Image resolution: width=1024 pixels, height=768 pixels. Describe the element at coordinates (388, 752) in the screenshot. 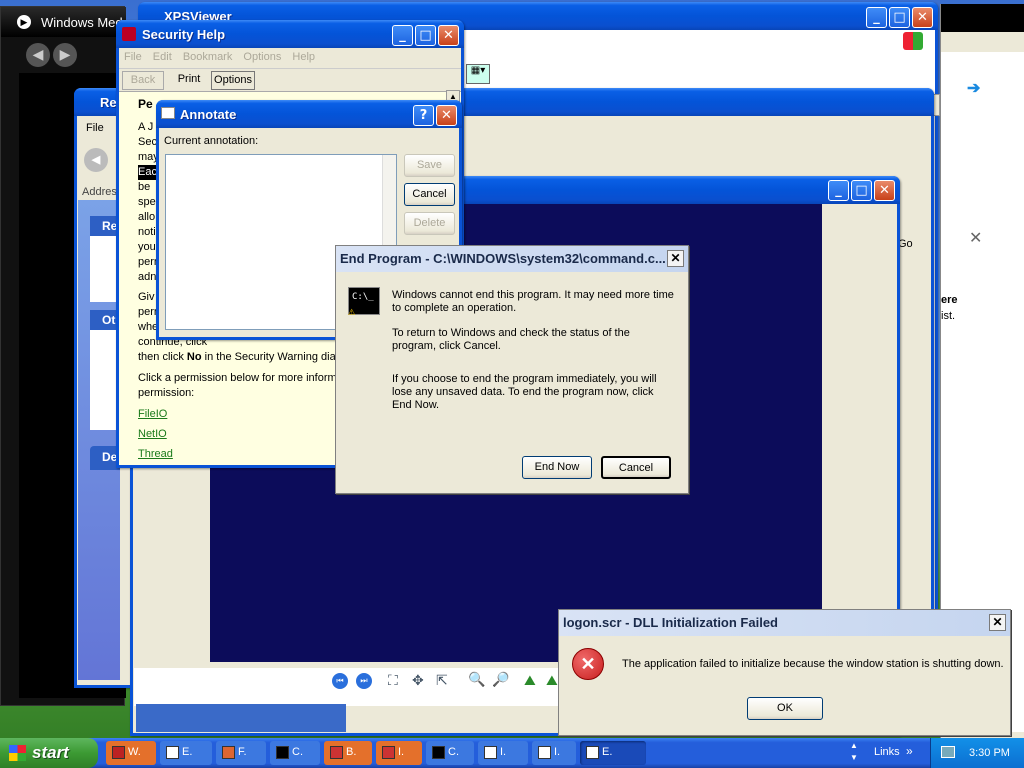

I see `ie-icon` at that location.